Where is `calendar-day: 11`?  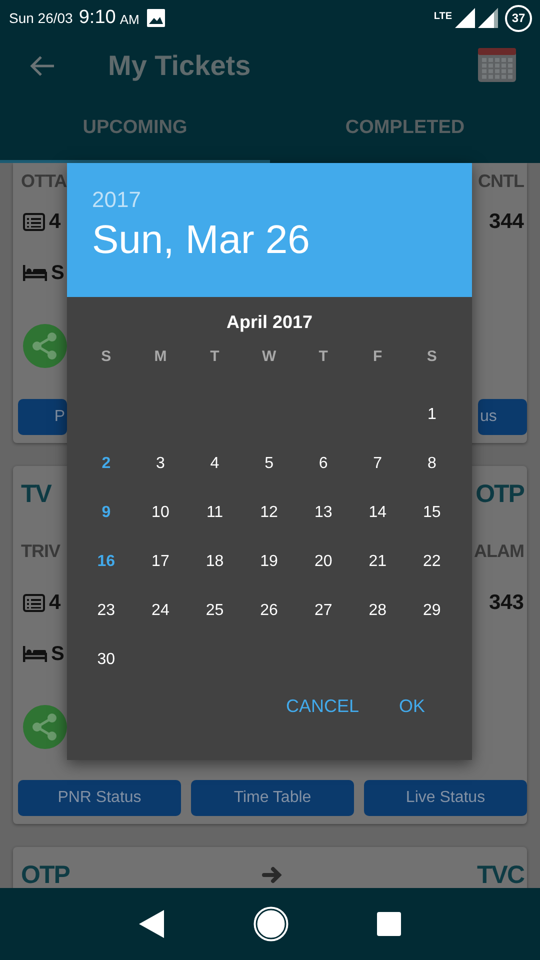 calendar-day: 11 is located at coordinates (215, 512).